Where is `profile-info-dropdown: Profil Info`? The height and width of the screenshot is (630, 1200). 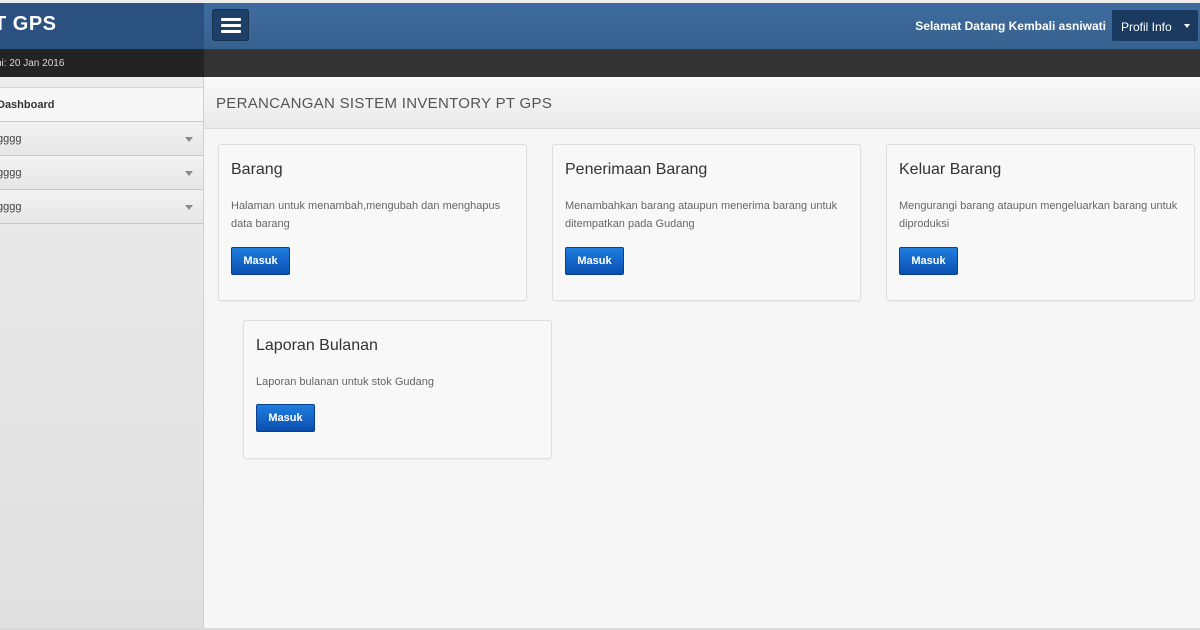
profile-info-dropdown: Profil Info is located at coordinates (1155, 25).